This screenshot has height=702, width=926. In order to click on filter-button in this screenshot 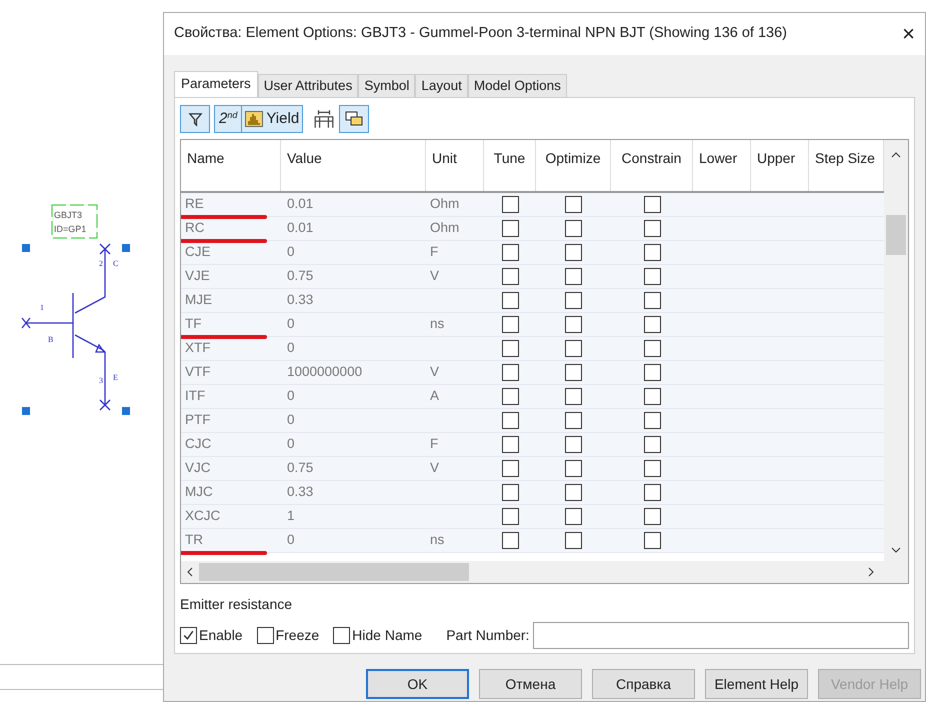, I will do `click(195, 119)`.